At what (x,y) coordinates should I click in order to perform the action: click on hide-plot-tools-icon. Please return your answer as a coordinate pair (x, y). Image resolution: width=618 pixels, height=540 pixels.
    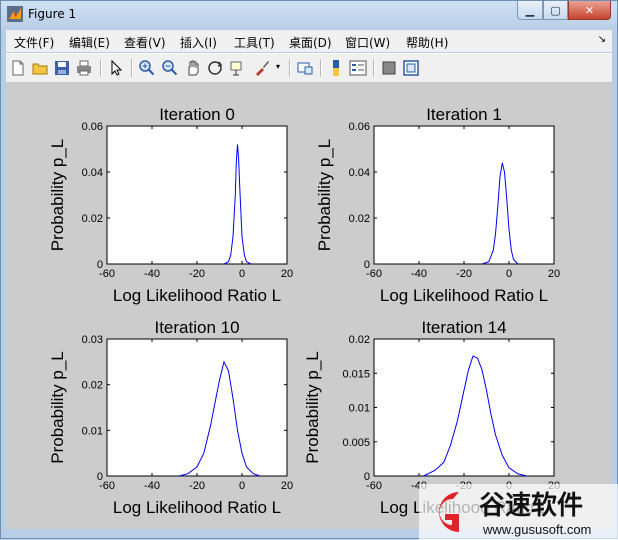
    Looking at the image, I should click on (389, 68).